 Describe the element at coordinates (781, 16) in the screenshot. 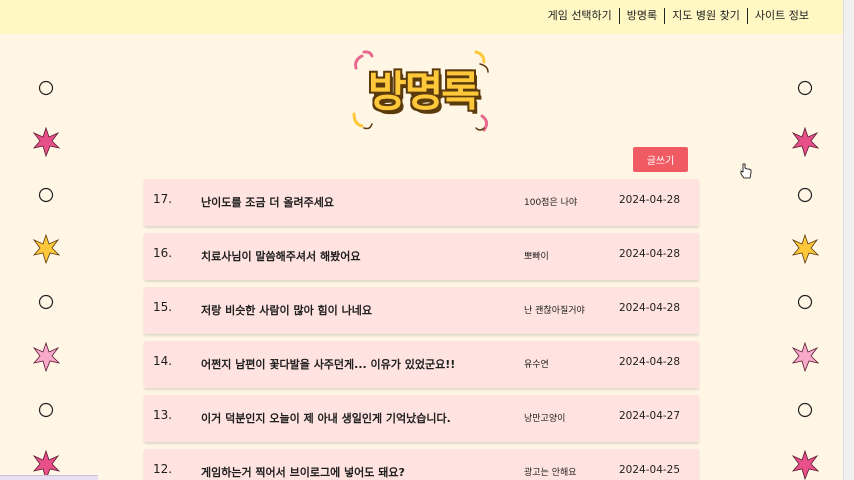

I see `nav-item-site-info: 사이트 정보` at that location.